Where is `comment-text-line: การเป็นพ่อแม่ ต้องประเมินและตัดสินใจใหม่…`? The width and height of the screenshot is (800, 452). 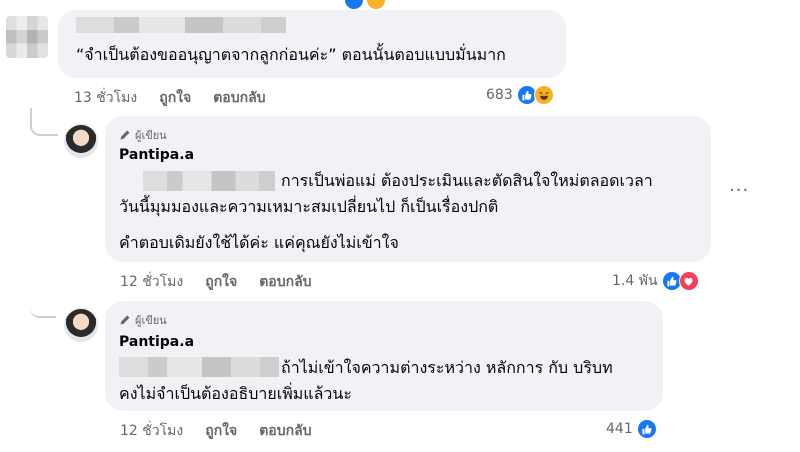 comment-text-line: การเป็นพ่อแม่ ต้องประเมินและตัดสินใจใหม่… is located at coordinates (467, 180).